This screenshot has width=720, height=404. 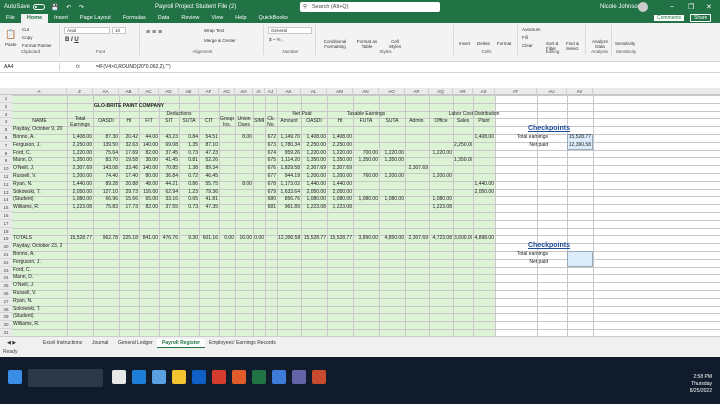 What do you see at coordinates (217, 18) in the screenshot?
I see `tab-view: View` at bounding box center [217, 18].